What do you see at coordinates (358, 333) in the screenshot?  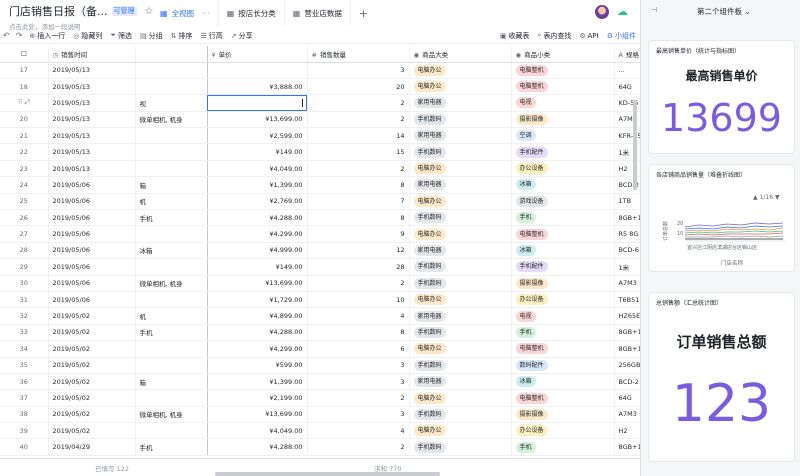 I see `cell-quantity: 8` at bounding box center [358, 333].